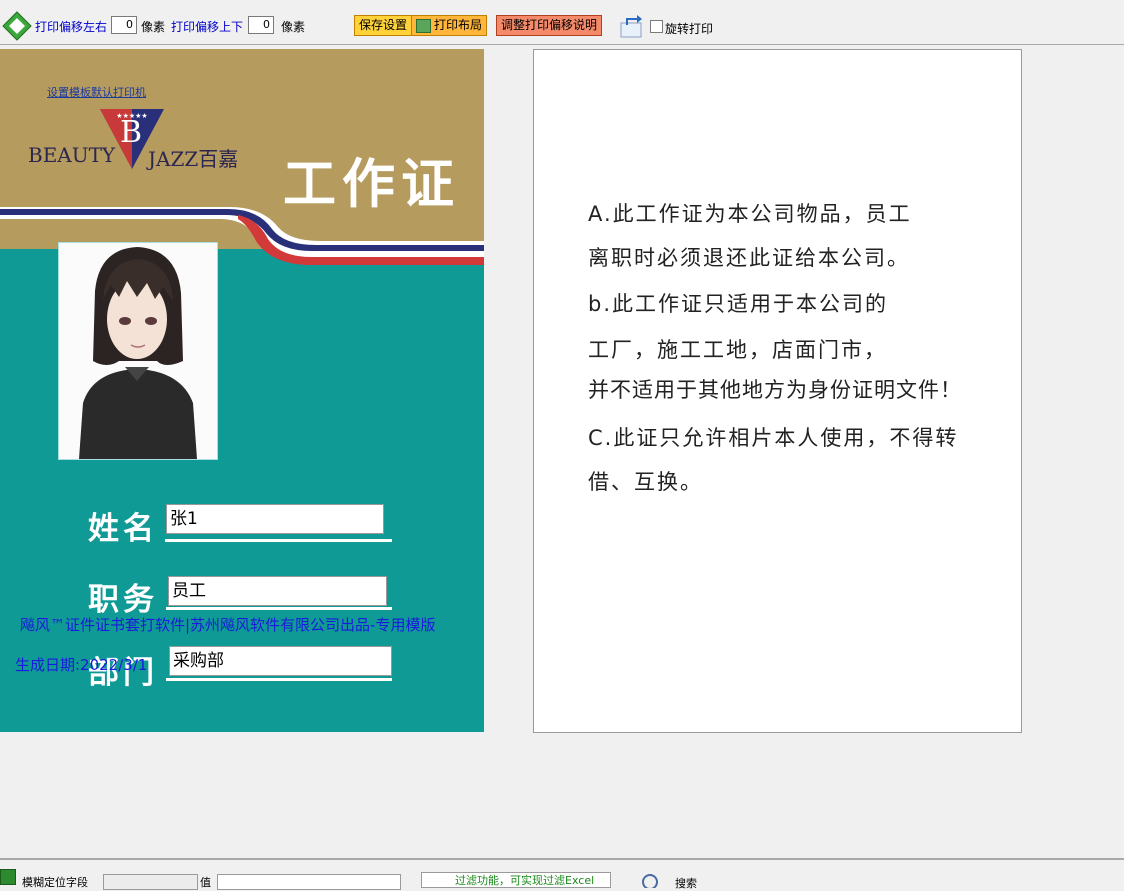  Describe the element at coordinates (277, 591) in the screenshot. I see `position-field: 员工` at that location.